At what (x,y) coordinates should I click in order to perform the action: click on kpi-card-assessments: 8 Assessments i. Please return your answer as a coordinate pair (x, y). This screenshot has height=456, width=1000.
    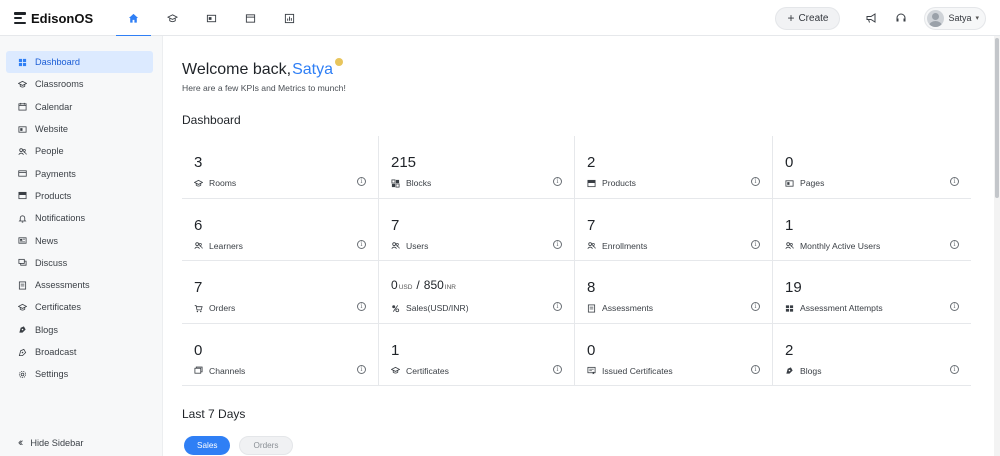
    Looking at the image, I should click on (674, 292).